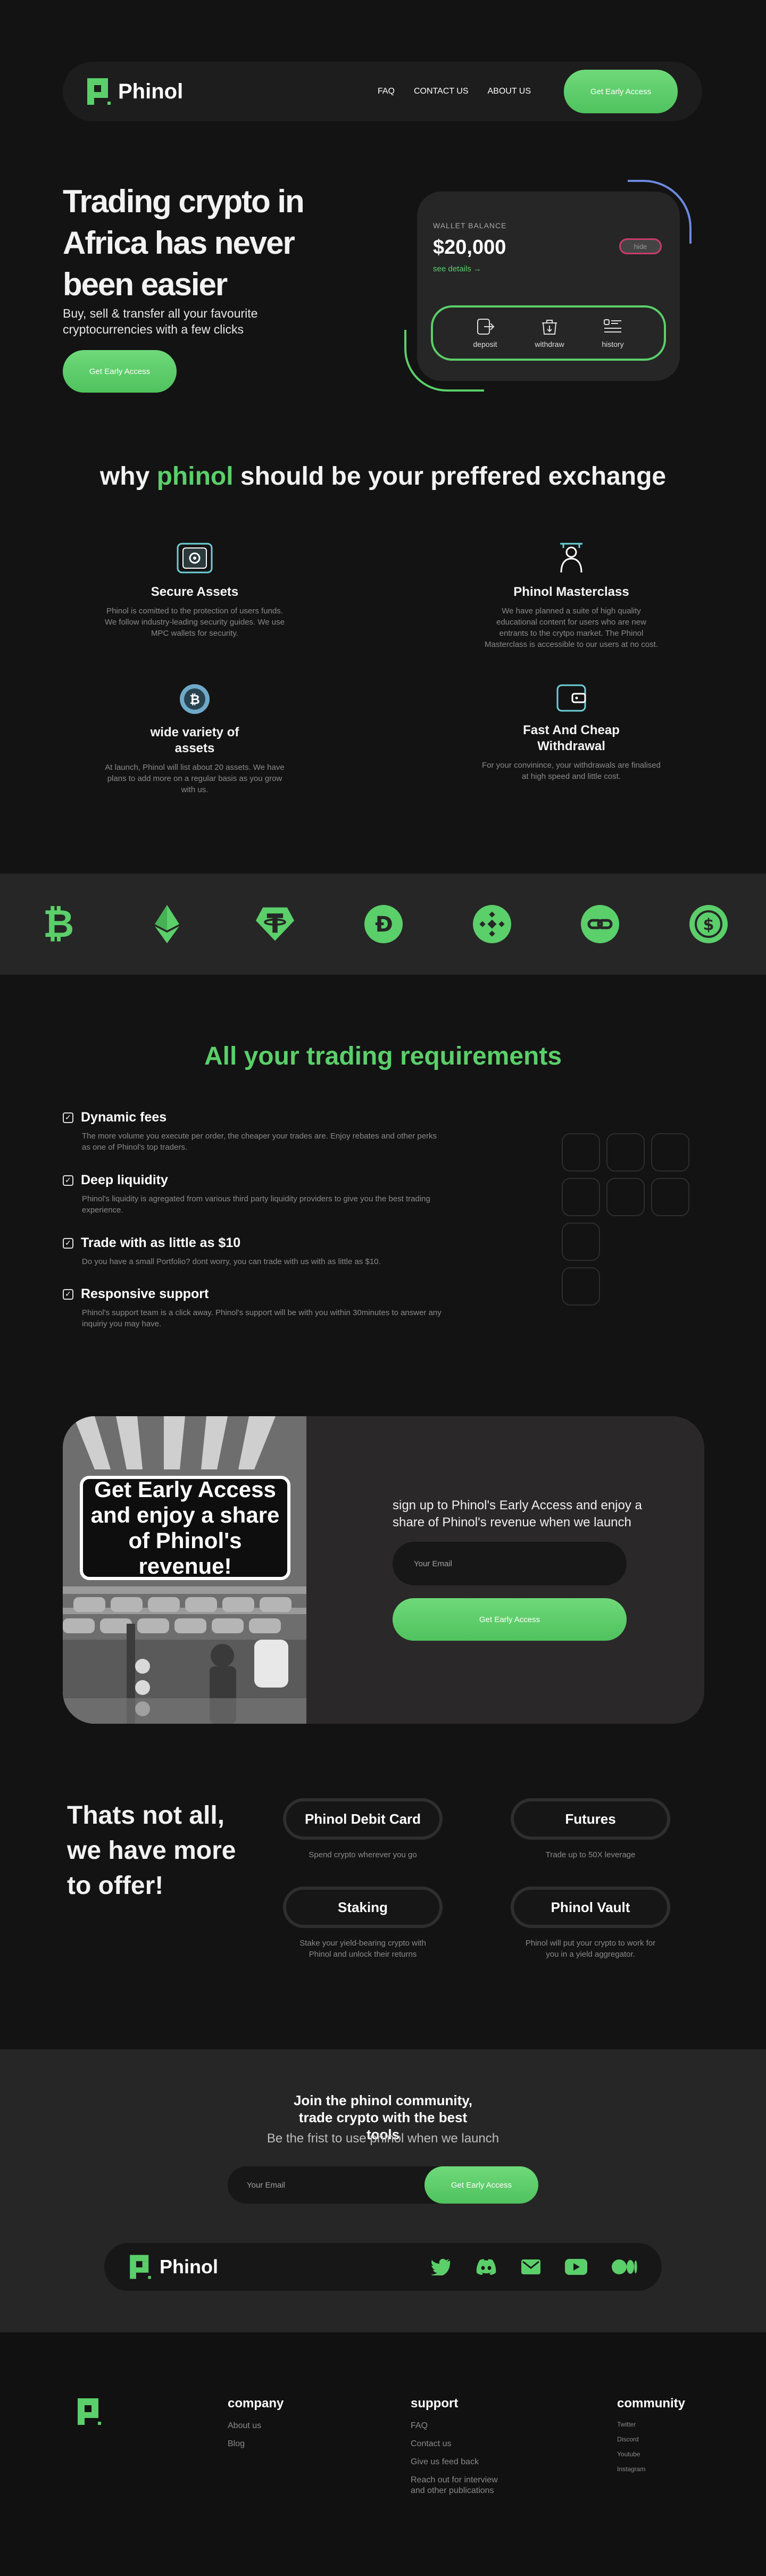 The width and height of the screenshot is (766, 2576). Describe the element at coordinates (651, 2469) in the screenshot. I see `footer-link: Instagram` at that location.